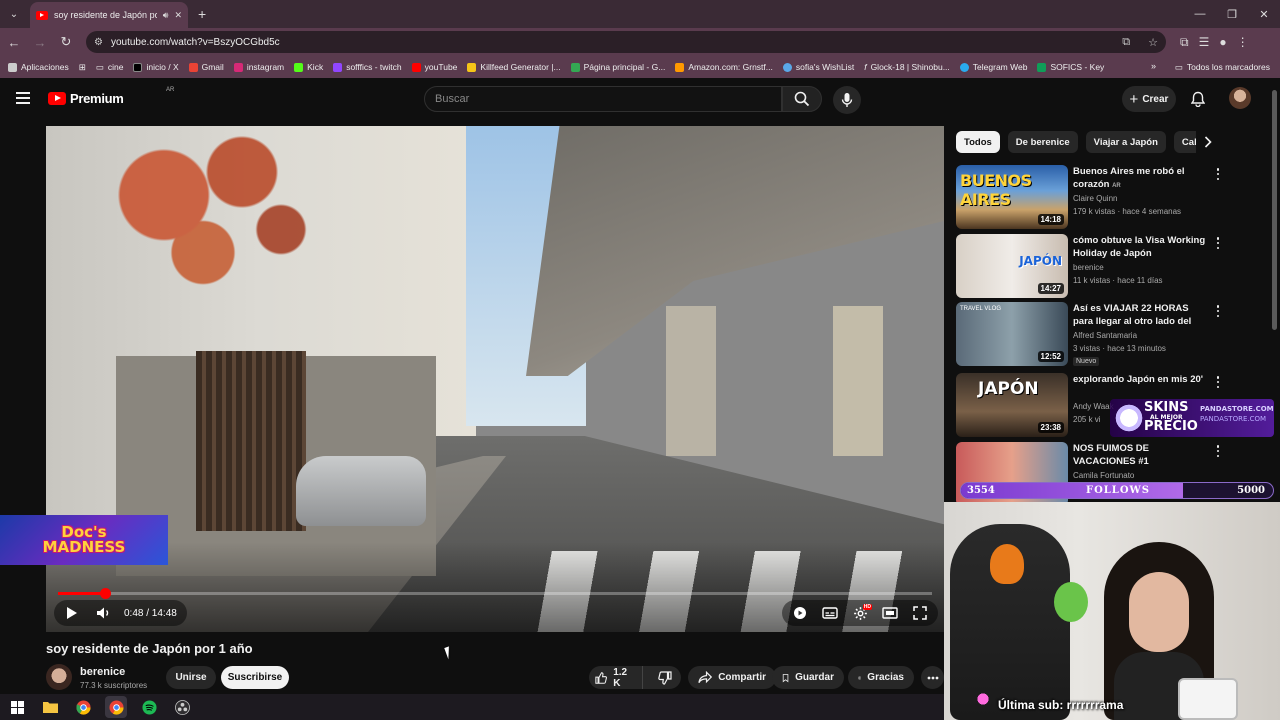 This screenshot has width=1280, height=720. I want to click on play-icon, so click(72, 613).